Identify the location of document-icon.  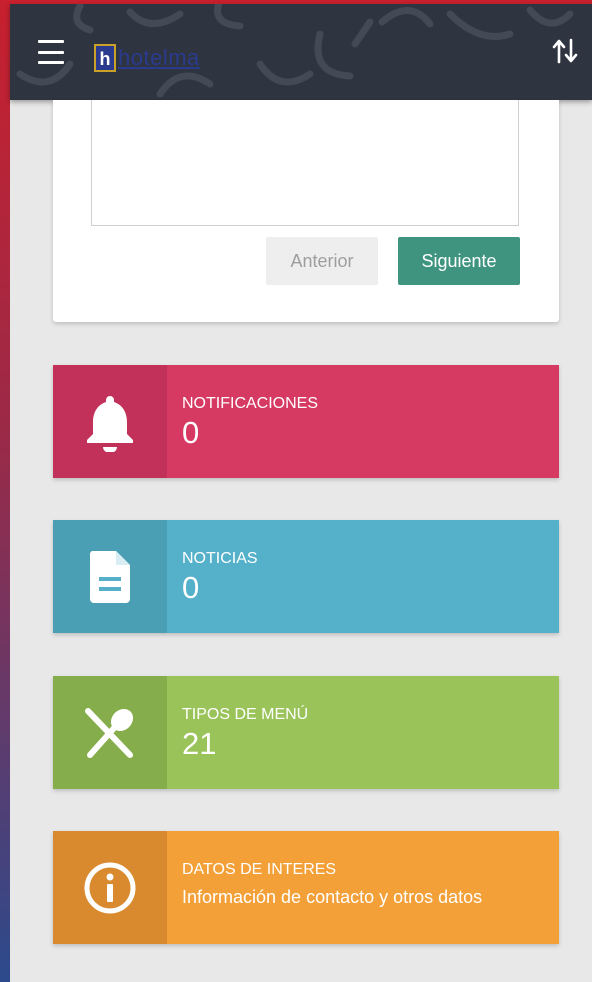
(109, 576).